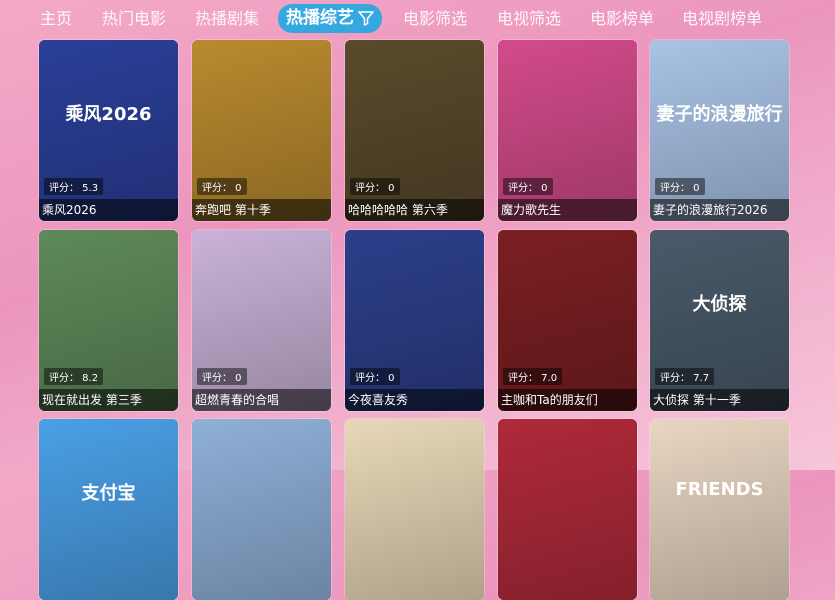 This screenshot has width=835, height=600. I want to click on top-nav: 主页 热门电影 热播剧集 热播综艺 电影筛选 电视筛选 电影榜单 电视剧榜单, so click(417, 19).